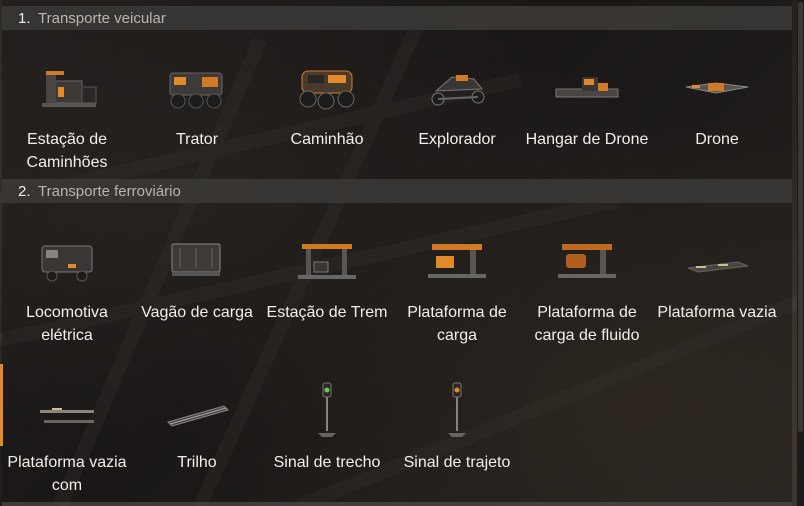 Image resolution: width=804 pixels, height=506 pixels. I want to click on train-station-icon, so click(327, 261).